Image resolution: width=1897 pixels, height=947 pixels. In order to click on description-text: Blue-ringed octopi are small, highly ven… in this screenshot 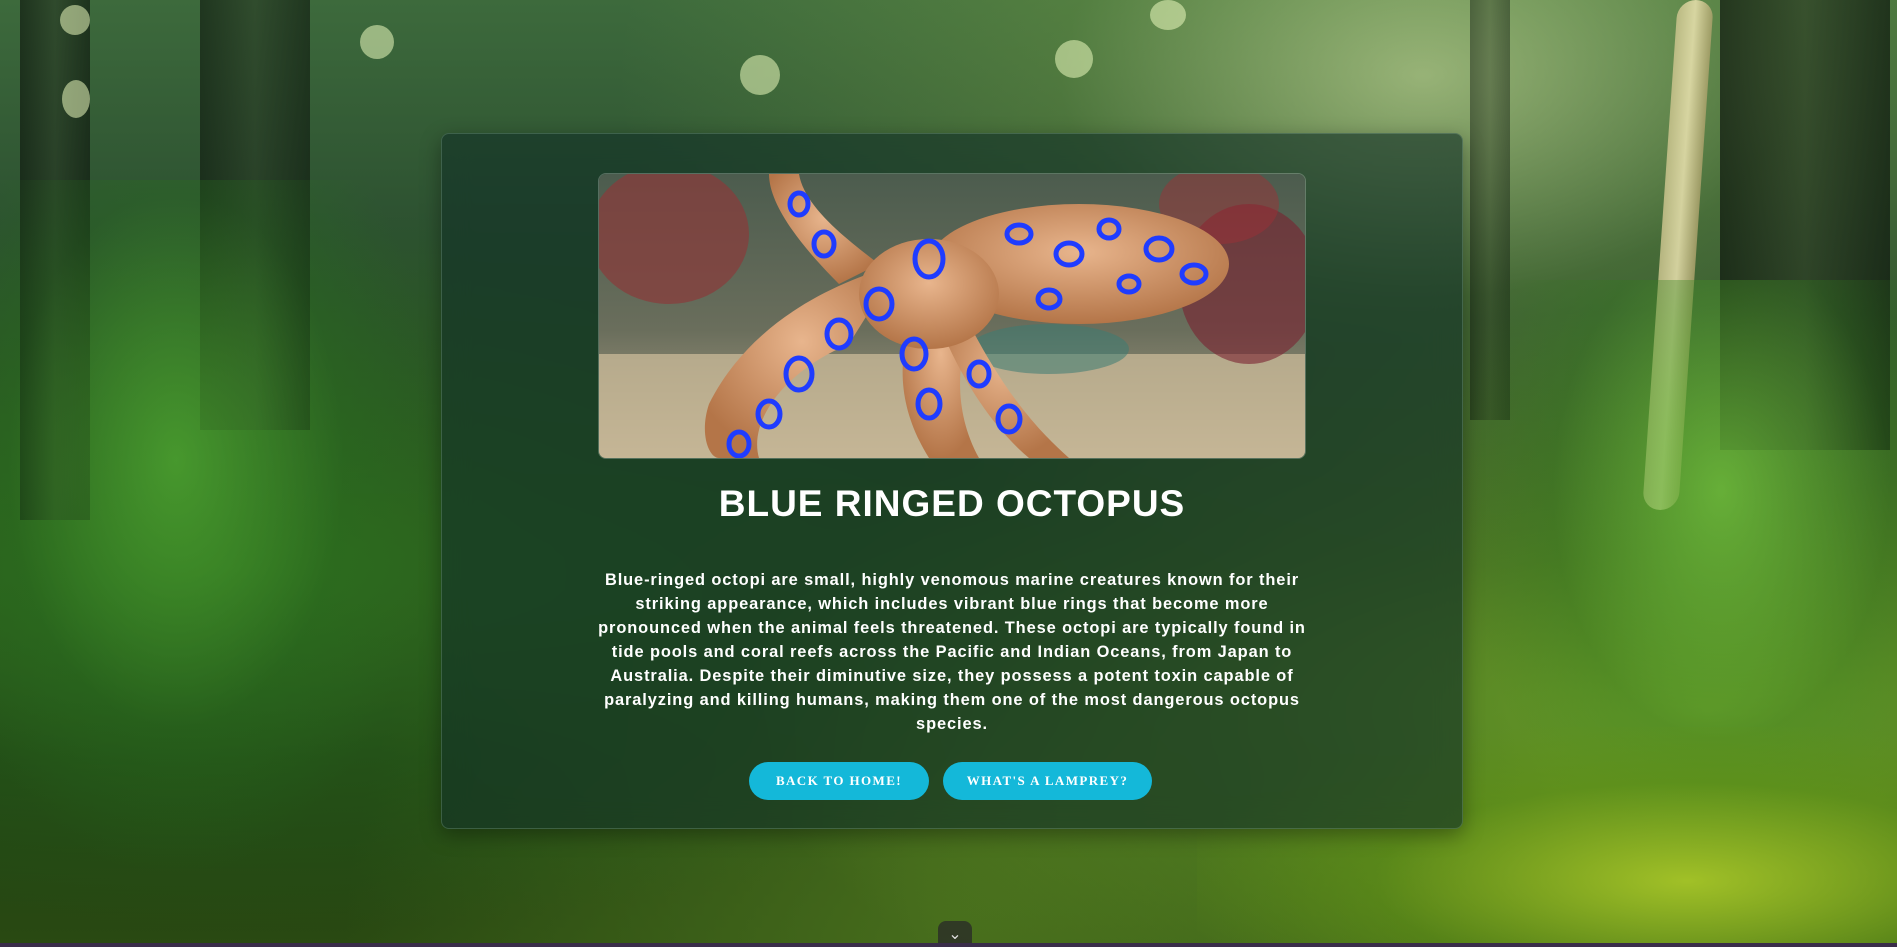, I will do `click(952, 652)`.